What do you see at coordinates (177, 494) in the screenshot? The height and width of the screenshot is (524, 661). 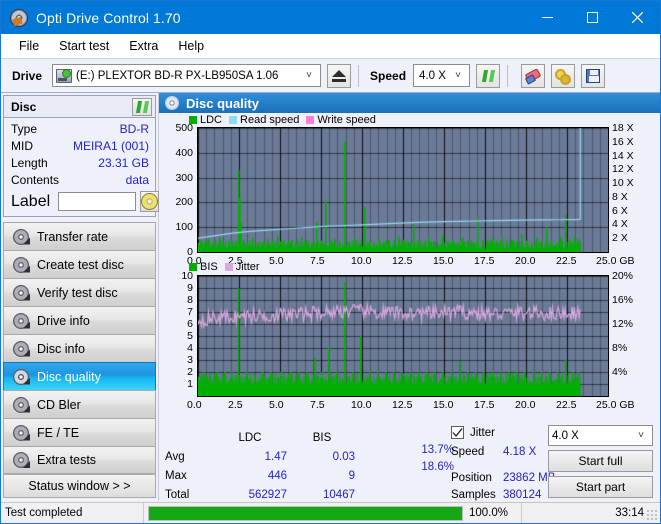 I see `row-label-total: Total` at bounding box center [177, 494].